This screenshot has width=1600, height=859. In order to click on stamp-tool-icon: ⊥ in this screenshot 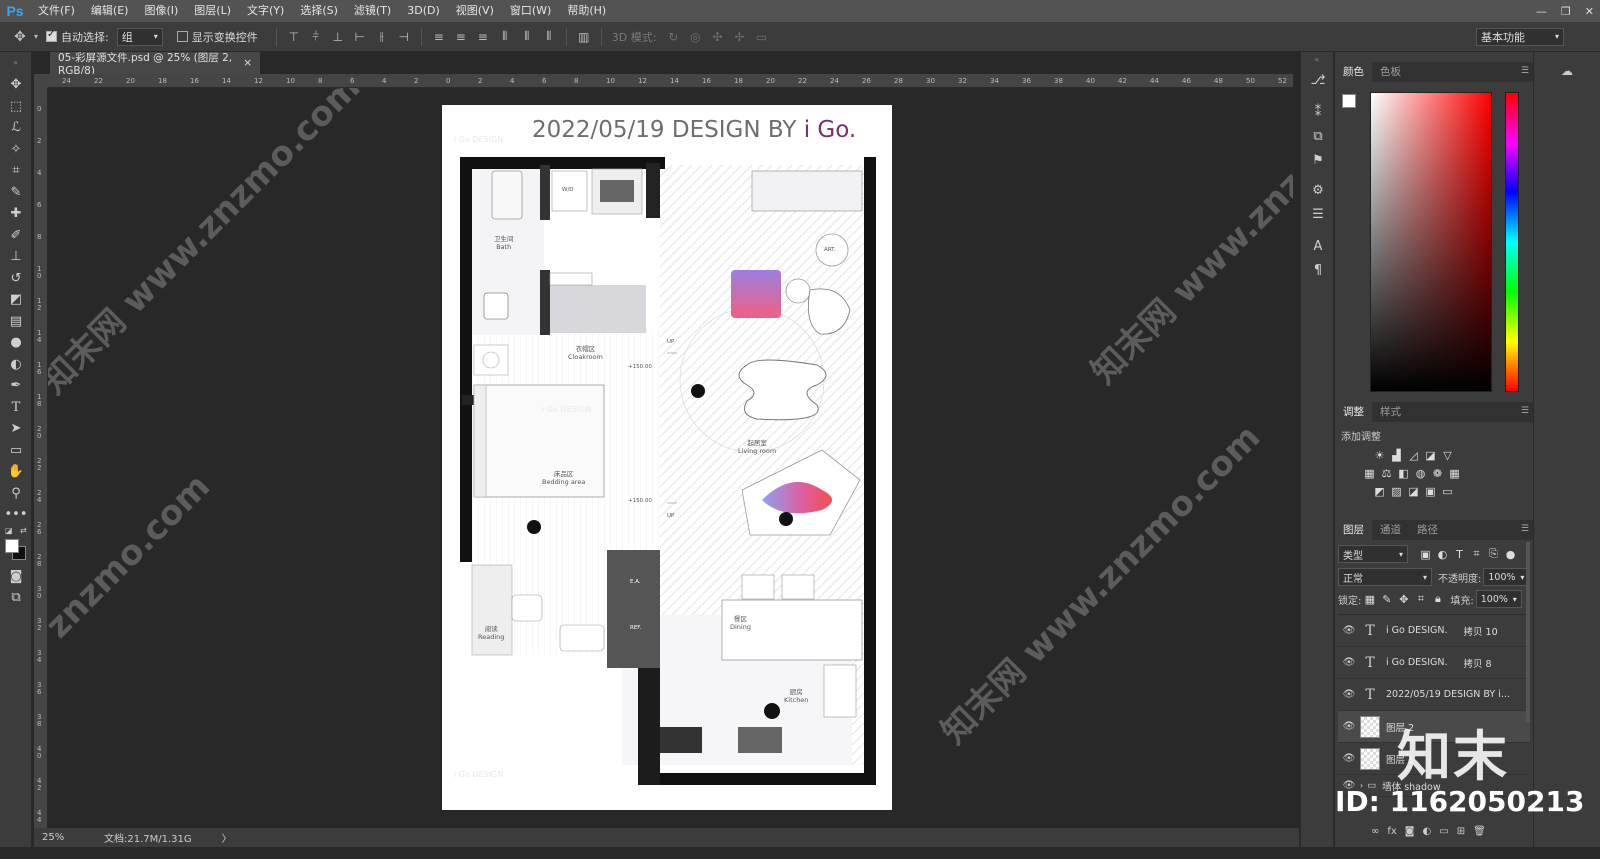, I will do `click(16, 257)`.